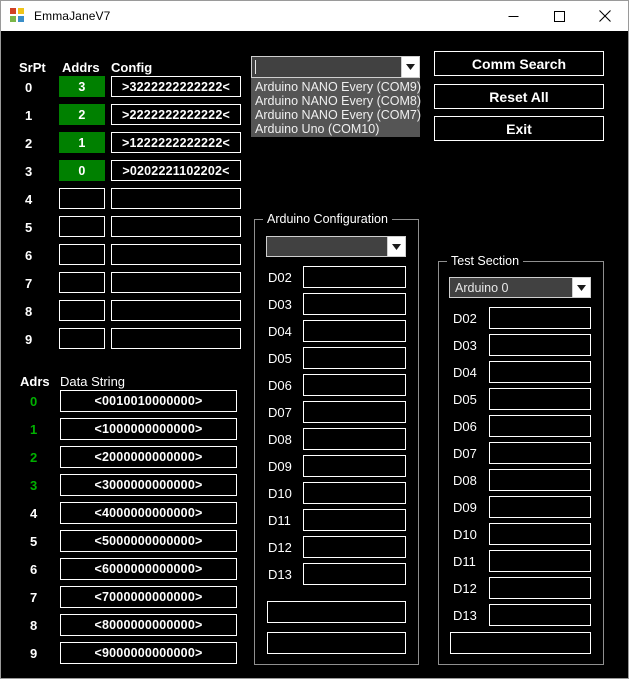 The image size is (629, 679). What do you see at coordinates (540, 507) in the screenshot?
I see `test-section-pin-field-d09` at bounding box center [540, 507].